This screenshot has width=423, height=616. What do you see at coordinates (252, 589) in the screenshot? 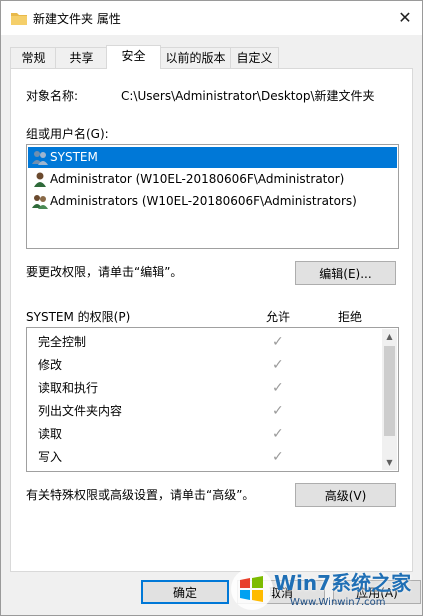
I see `windows-logo-icon` at bounding box center [252, 589].